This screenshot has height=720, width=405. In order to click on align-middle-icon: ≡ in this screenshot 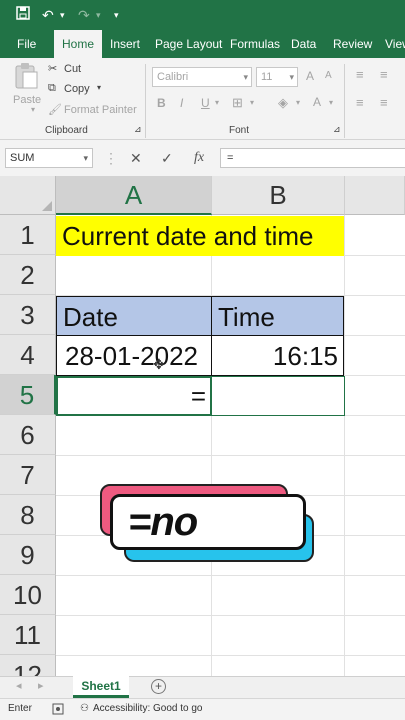, I will do `click(384, 74)`.